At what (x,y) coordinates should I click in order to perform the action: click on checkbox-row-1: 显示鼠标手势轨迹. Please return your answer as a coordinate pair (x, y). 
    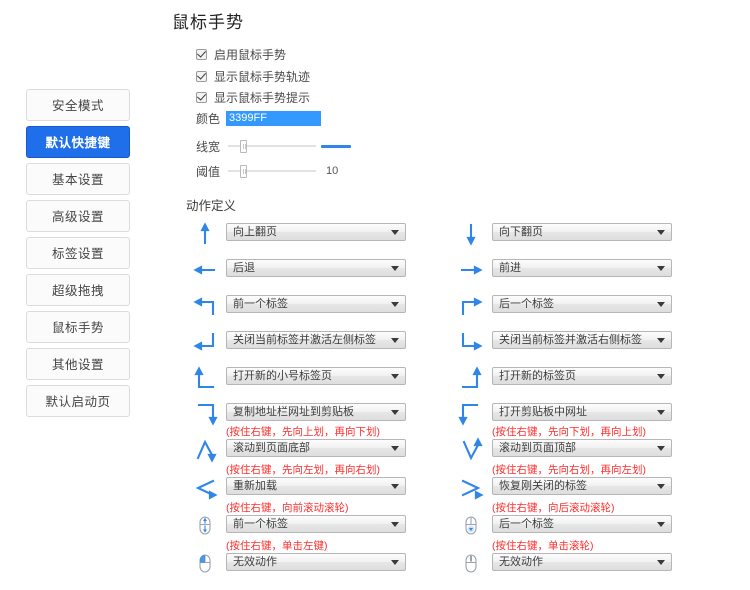
    Looking at the image, I should click on (253, 76).